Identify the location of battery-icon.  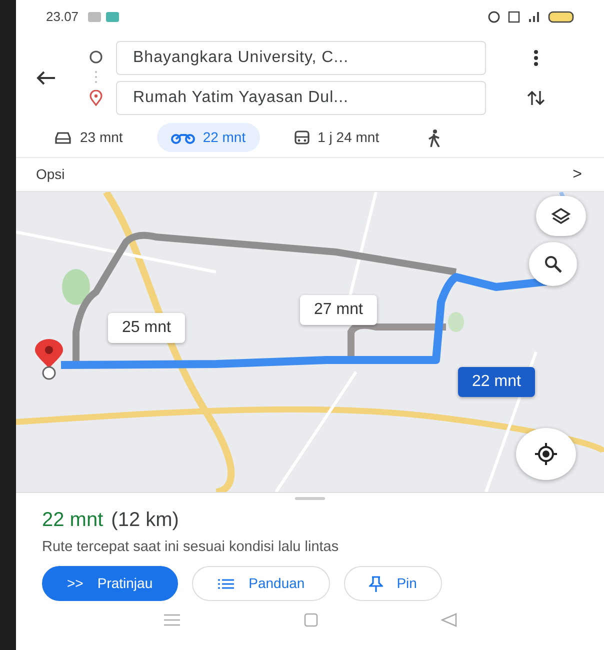
(561, 17).